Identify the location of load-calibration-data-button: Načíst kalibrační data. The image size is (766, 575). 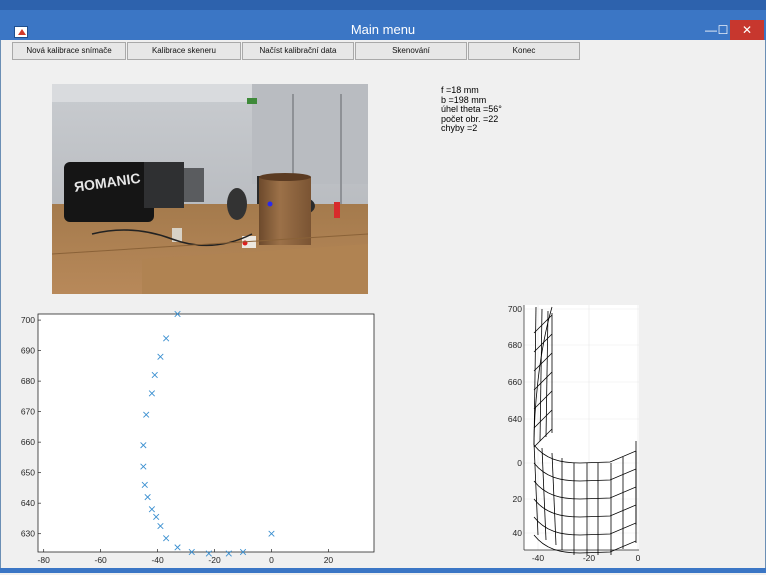
(298, 51).